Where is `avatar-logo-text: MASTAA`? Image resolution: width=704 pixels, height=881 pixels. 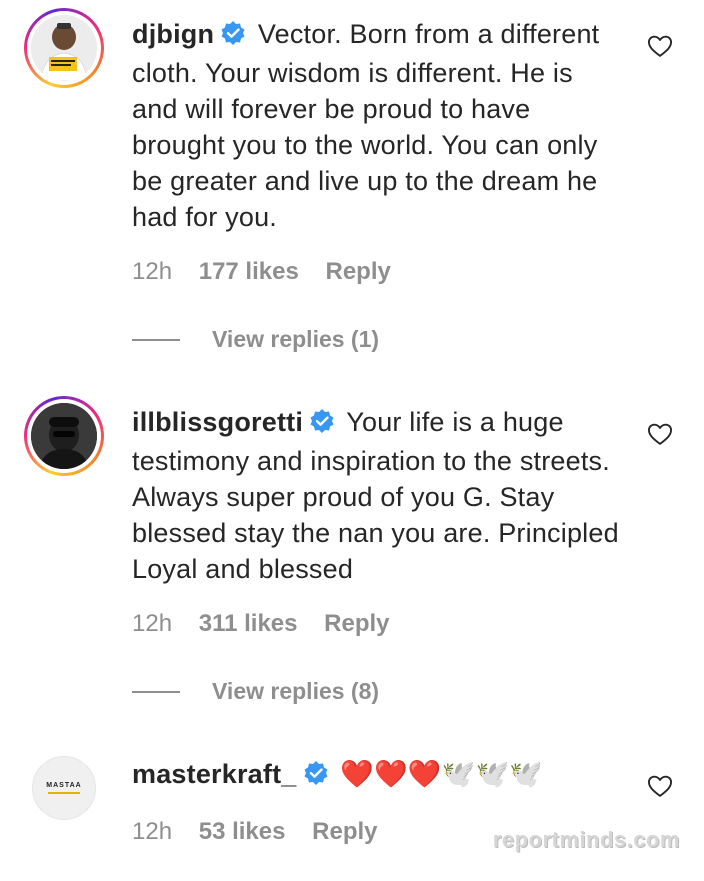 avatar-logo-text: MASTAA is located at coordinates (64, 785).